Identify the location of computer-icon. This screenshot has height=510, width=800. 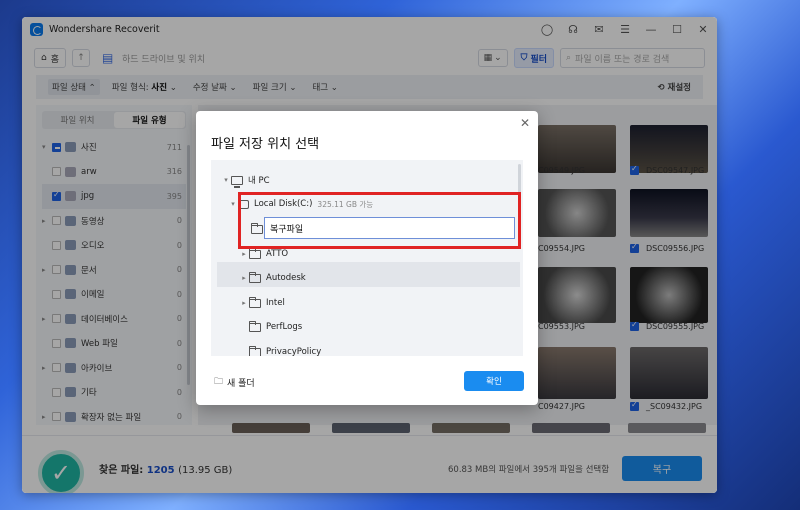
(237, 181).